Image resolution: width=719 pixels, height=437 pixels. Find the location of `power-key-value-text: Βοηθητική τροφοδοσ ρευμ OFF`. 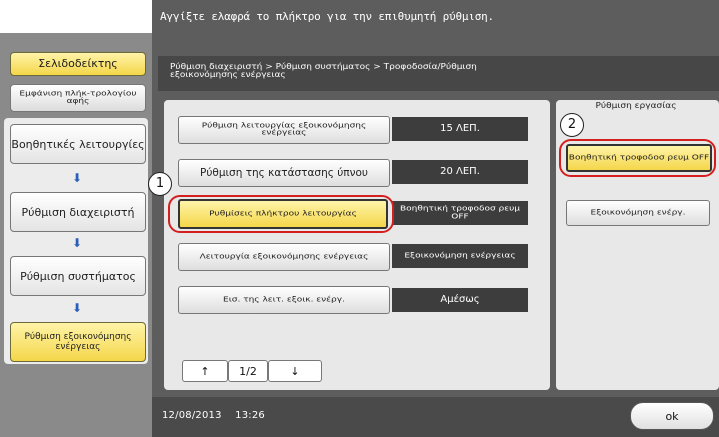

power-key-value-text: Βοηθητική τροφοδοσ ρευμ OFF is located at coordinates (460, 213).